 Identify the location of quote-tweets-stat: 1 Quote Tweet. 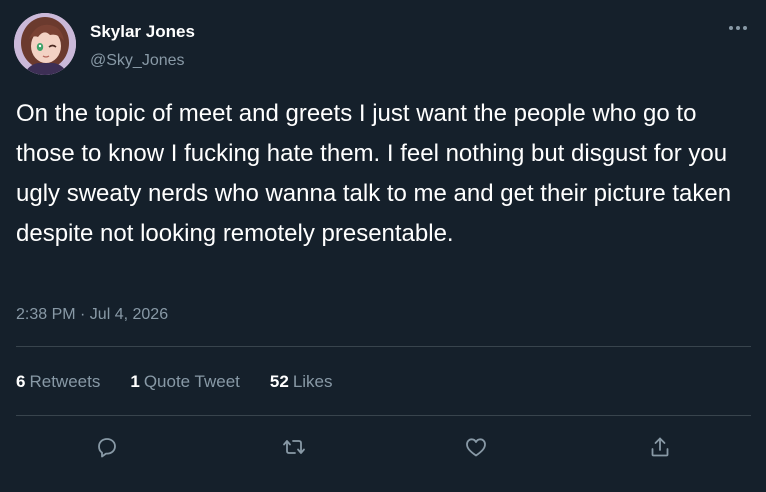
(185, 382).